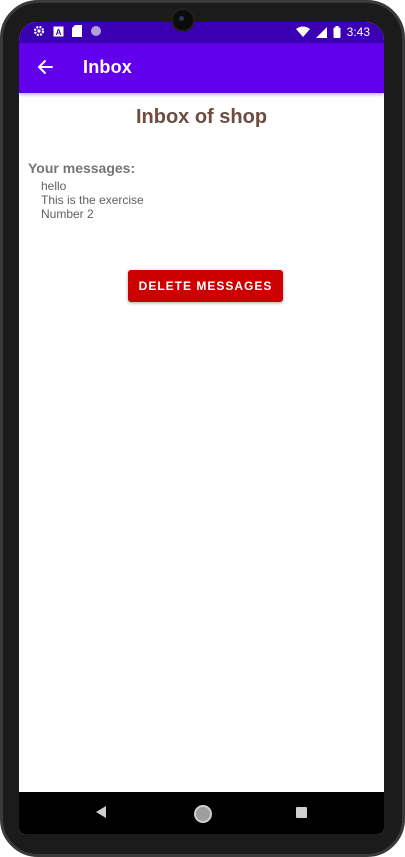 The width and height of the screenshot is (405, 857). I want to click on arrow-back-icon, so click(45, 67).